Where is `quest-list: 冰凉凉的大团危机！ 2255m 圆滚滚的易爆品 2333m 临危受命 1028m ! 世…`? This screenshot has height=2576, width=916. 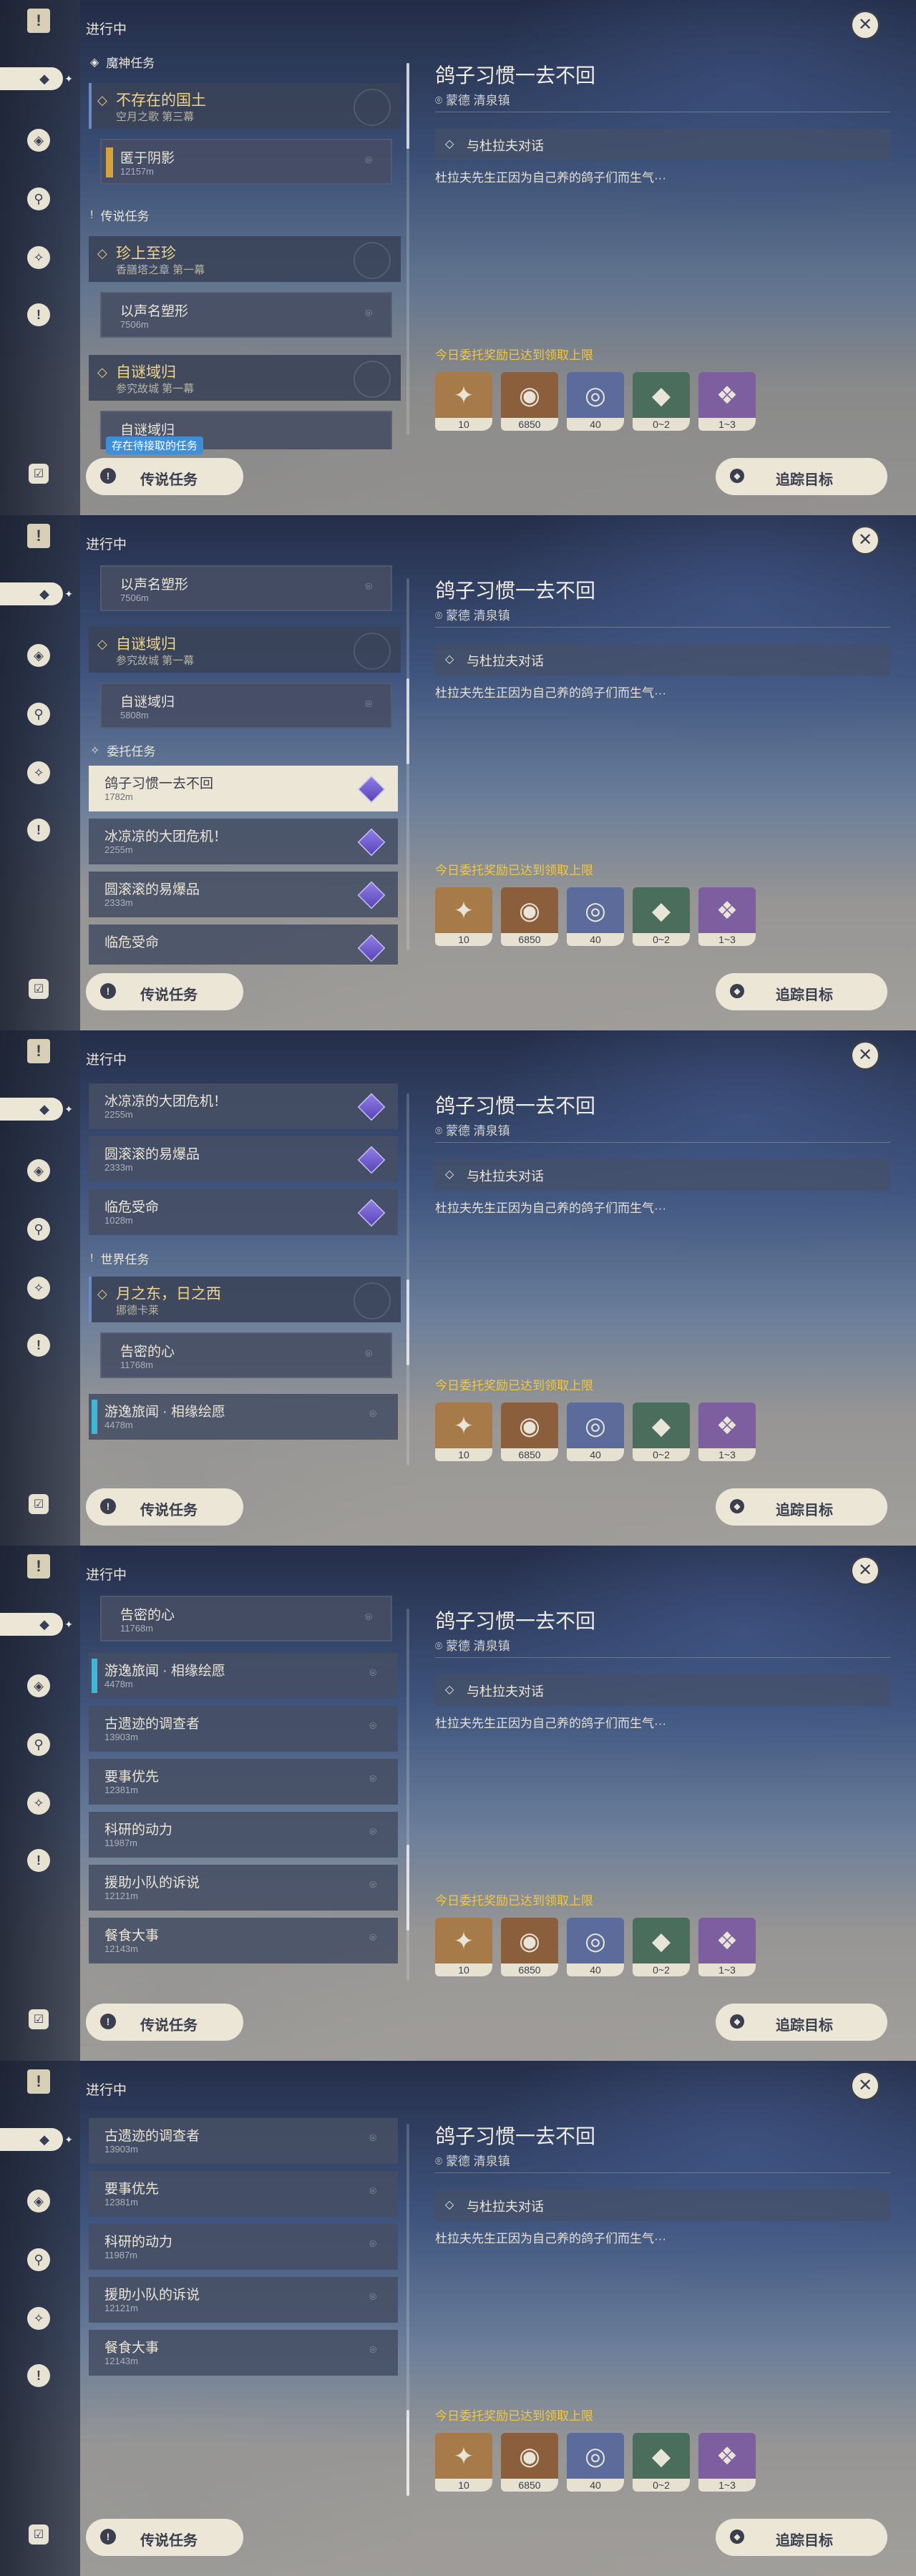
quest-list: 冰凉凉的大团危机！ 2255m 圆滚滚的易爆品 2333m 临危受命 1028m ! 世… is located at coordinates (243, 1276).